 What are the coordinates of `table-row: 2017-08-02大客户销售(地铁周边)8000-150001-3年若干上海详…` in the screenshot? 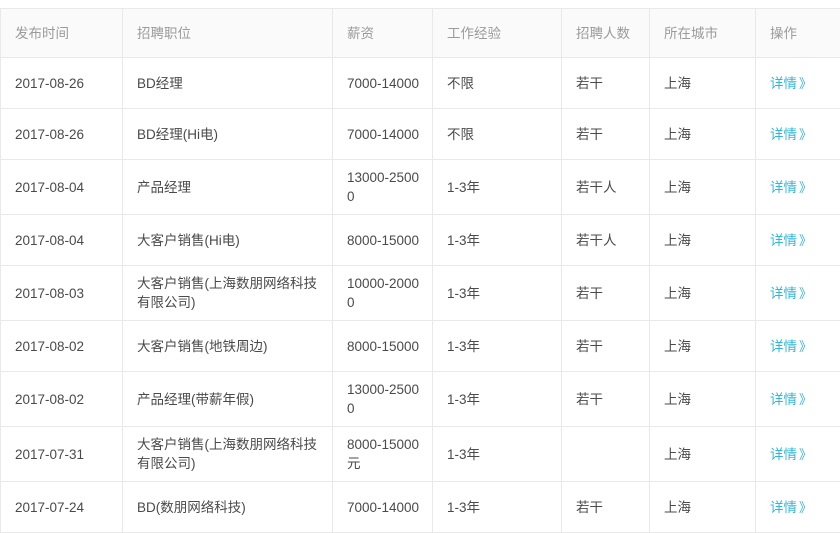 It's located at (420, 346).